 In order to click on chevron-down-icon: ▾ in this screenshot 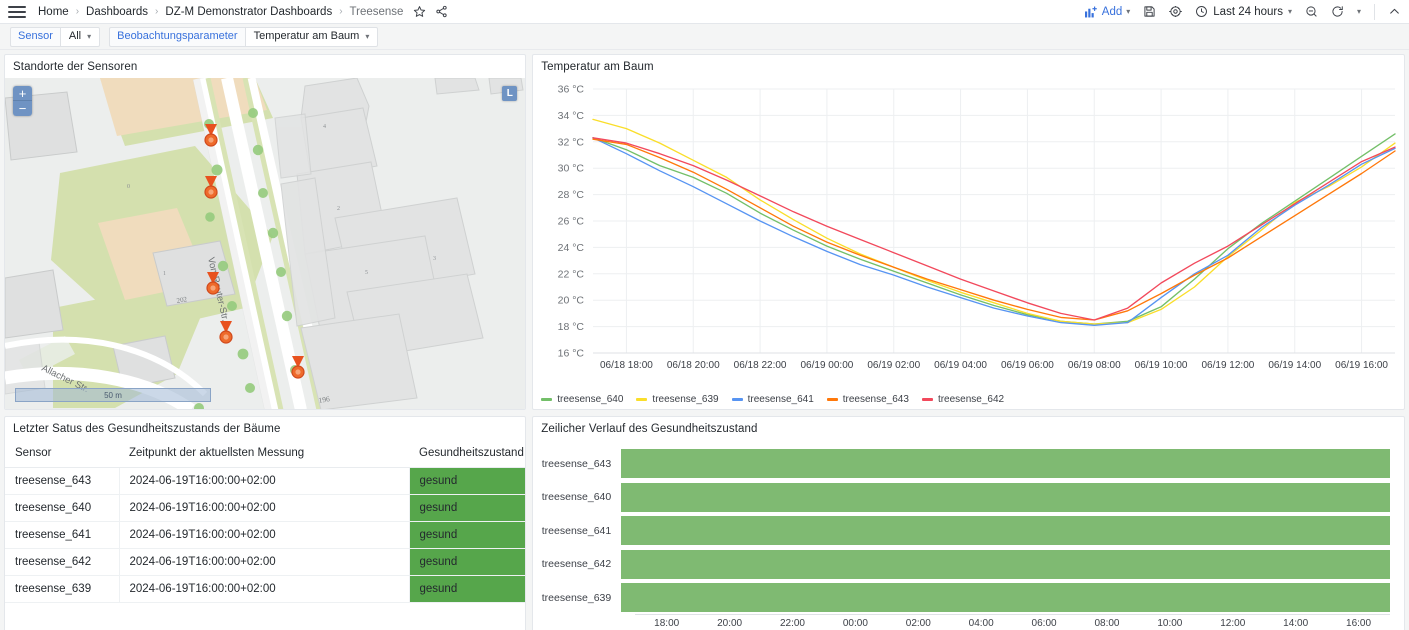, I will do `click(367, 36)`.